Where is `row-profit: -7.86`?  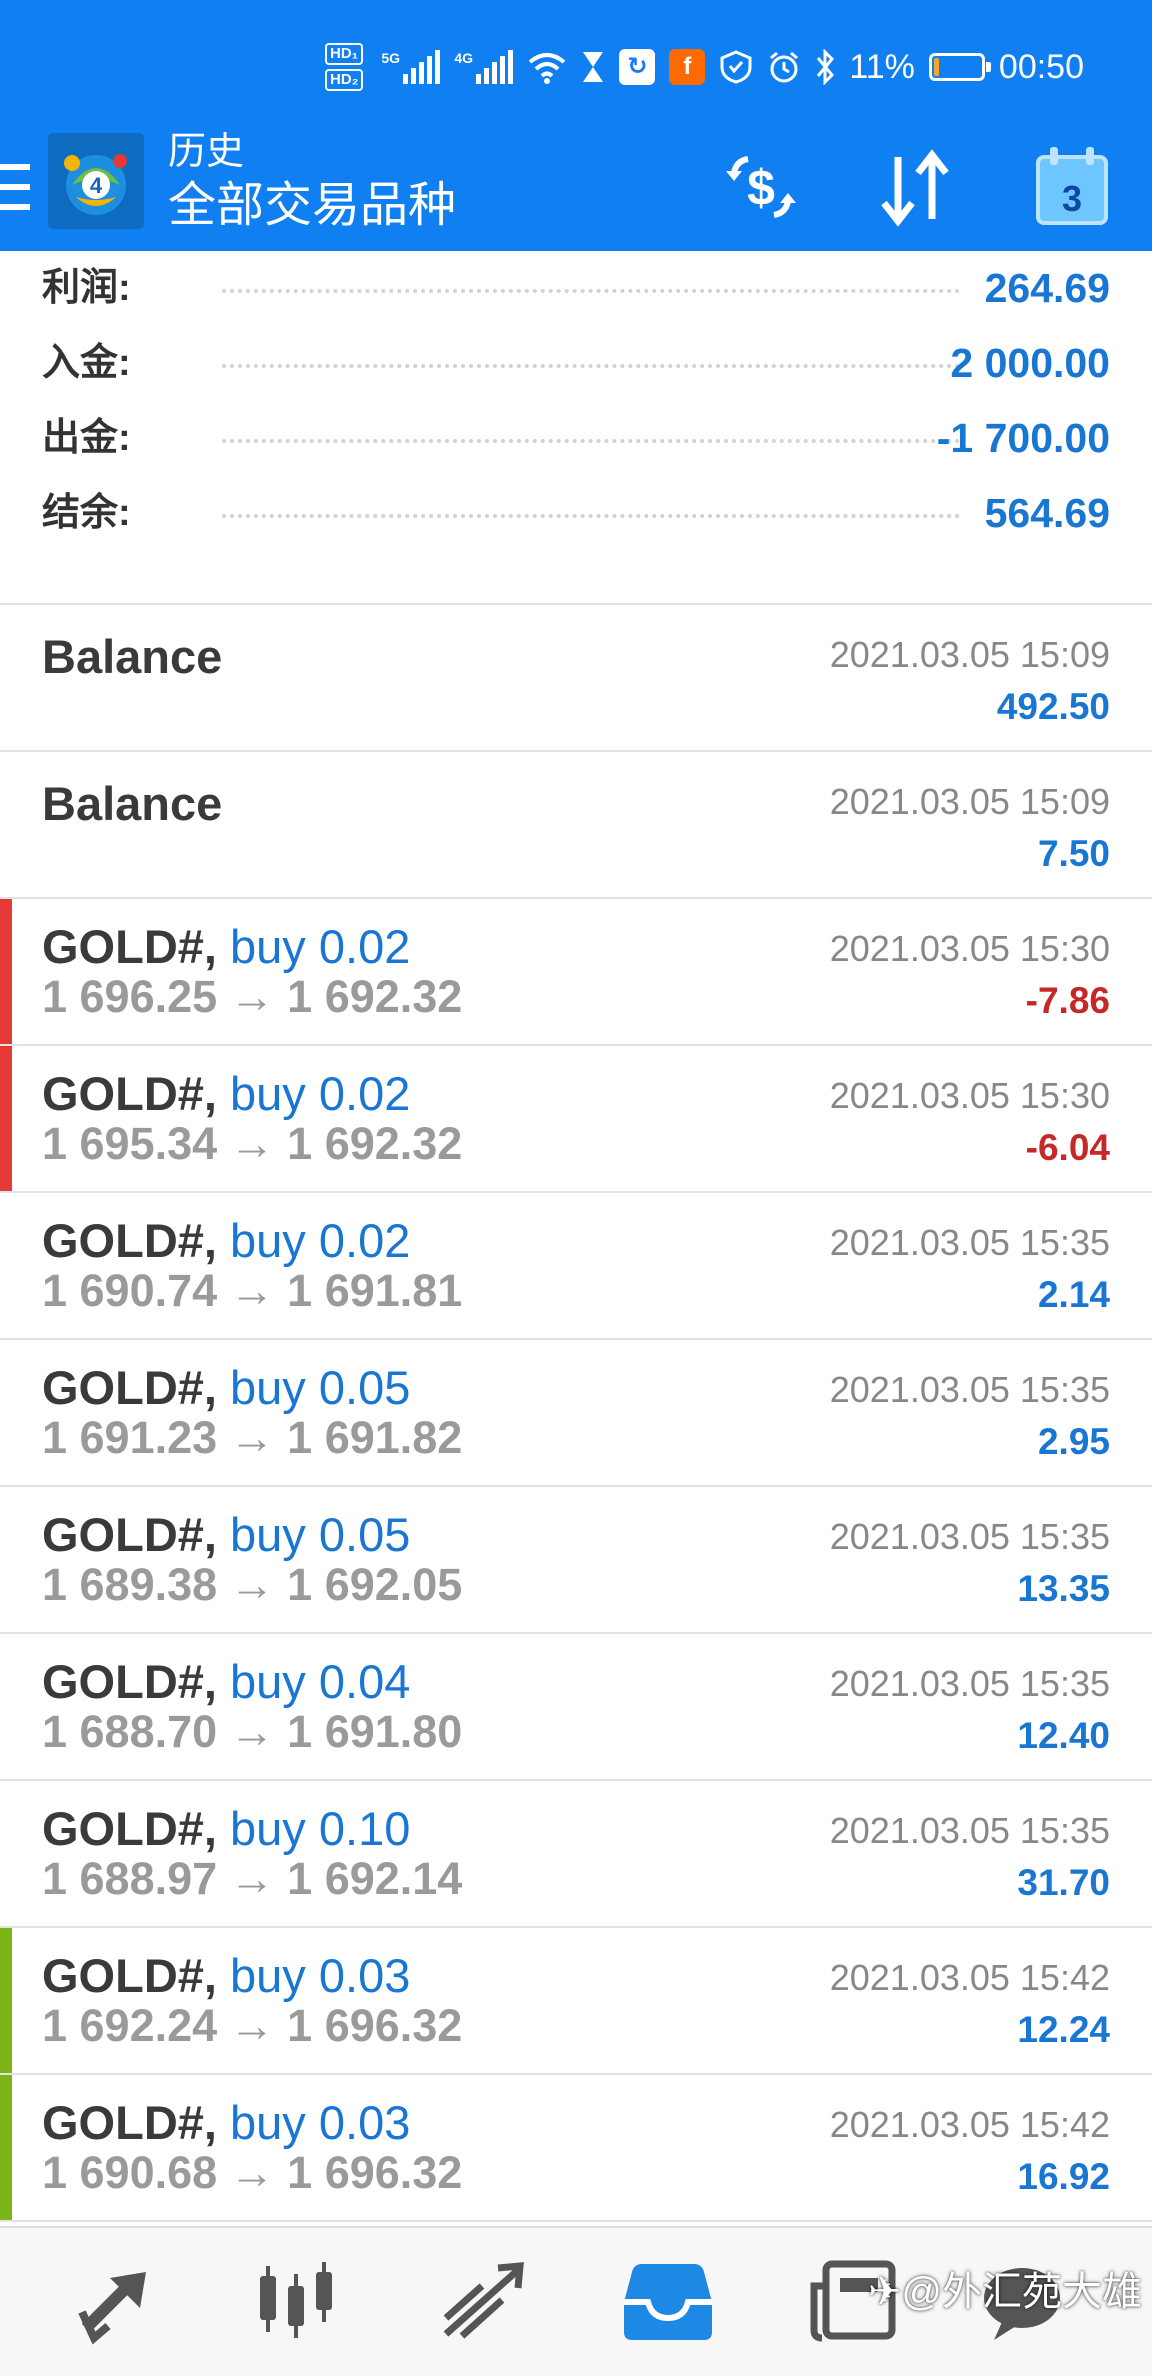 row-profit: -7.86 is located at coordinates (1067, 1000).